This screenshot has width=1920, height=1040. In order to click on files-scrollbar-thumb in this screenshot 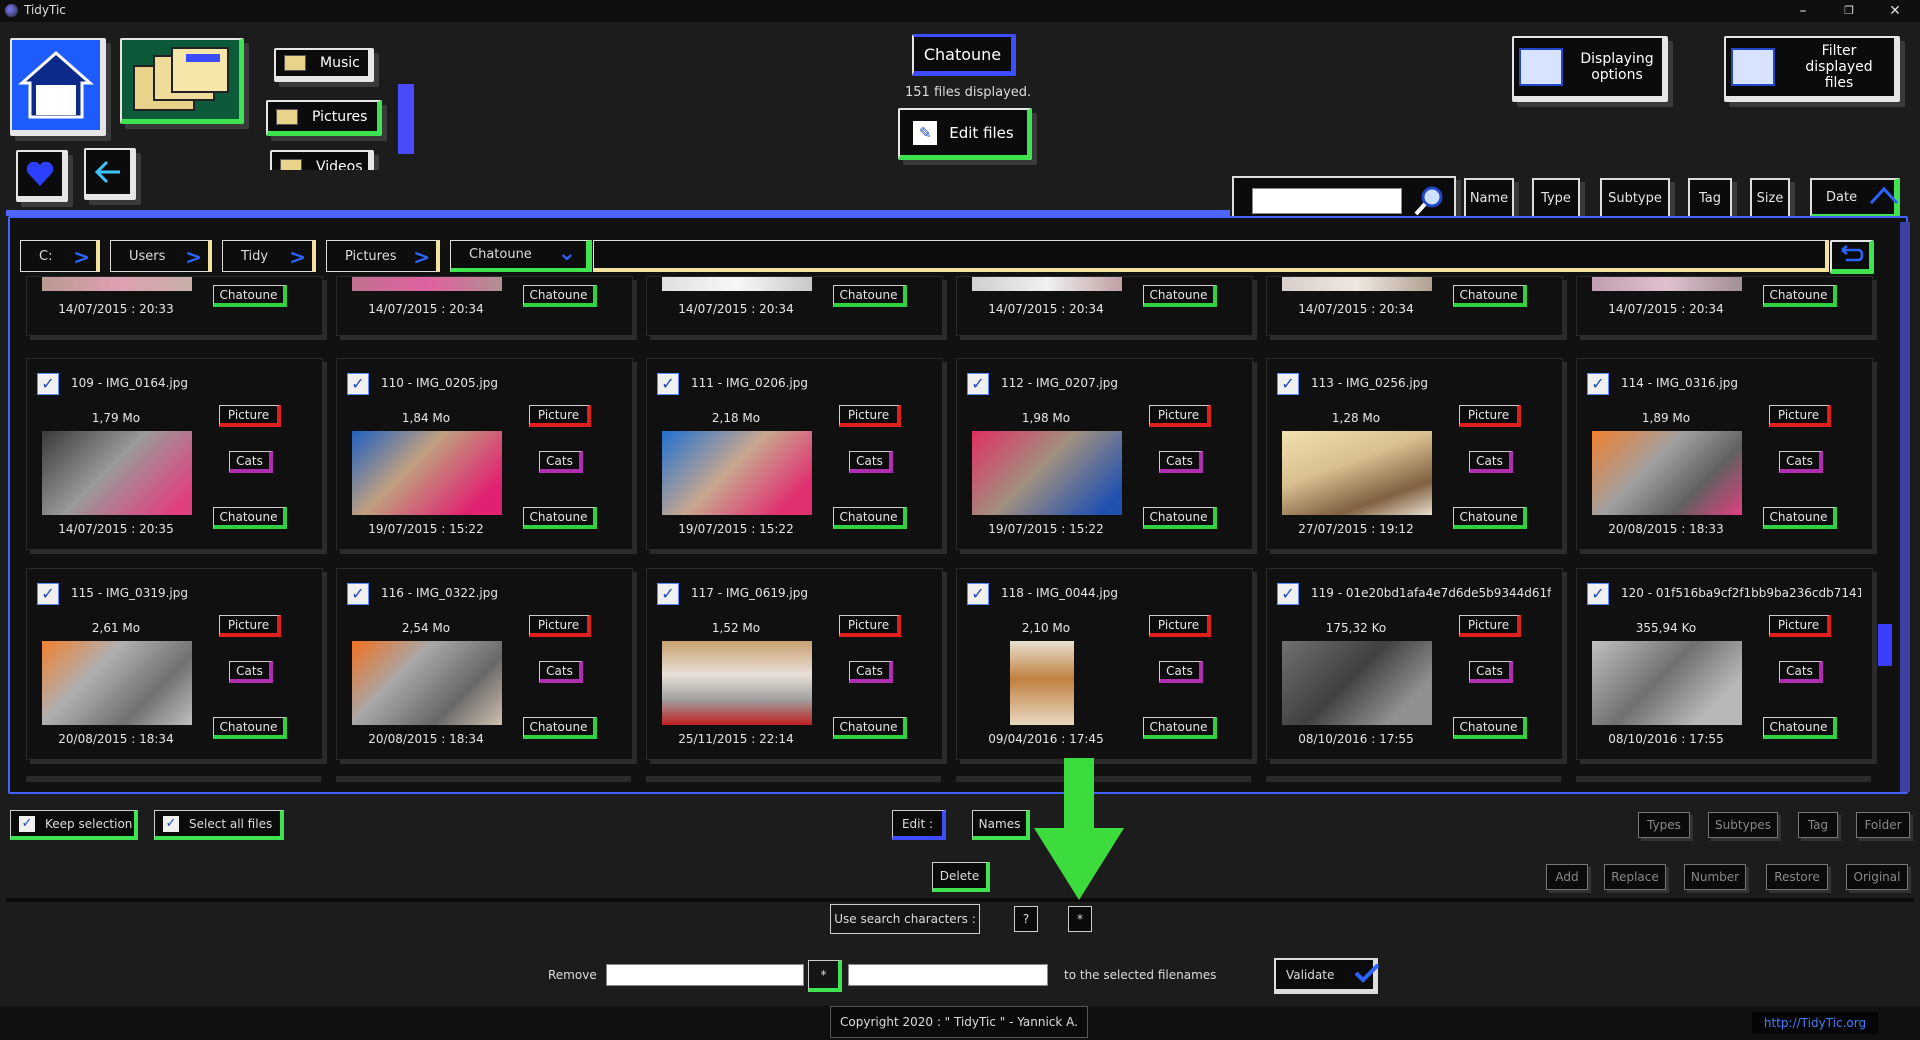, I will do `click(1885, 645)`.